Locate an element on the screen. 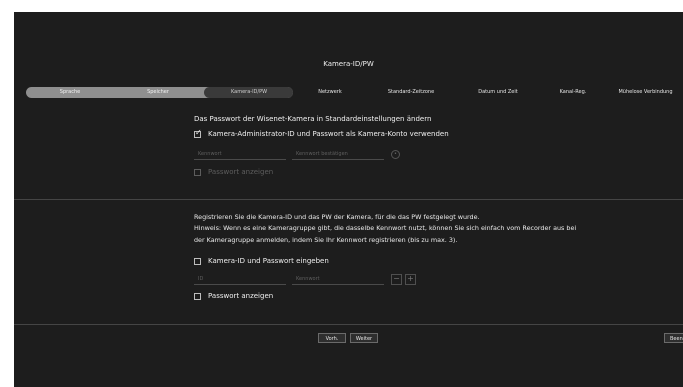  use-admin-checkbox: ✓ is located at coordinates (198, 132).